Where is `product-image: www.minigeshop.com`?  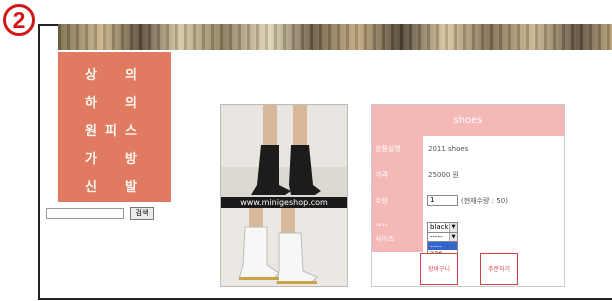 product-image: www.minigeshop.com is located at coordinates (284, 195).